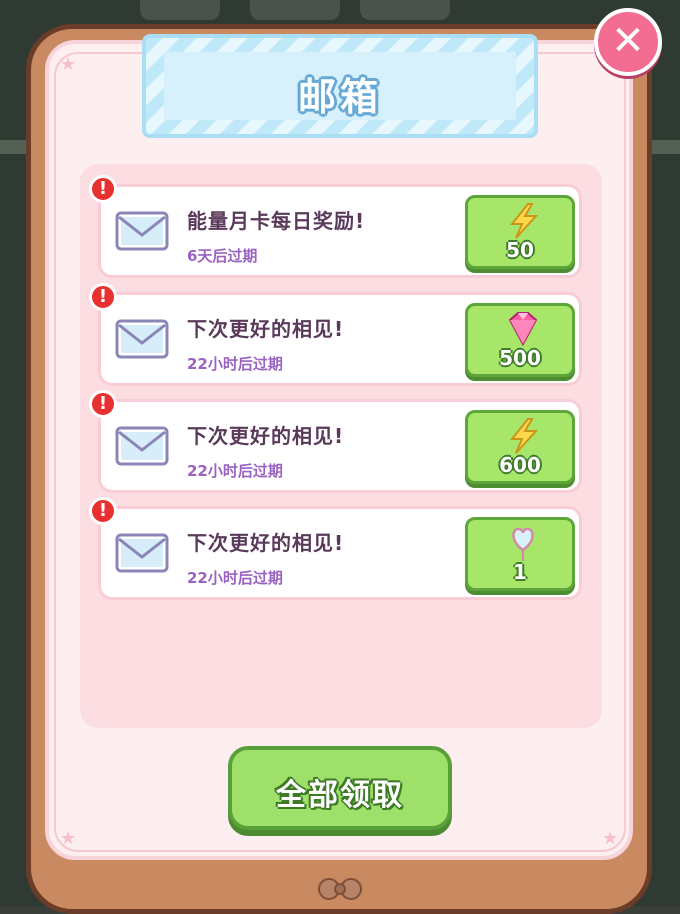  I want to click on claim-all-button: 全部领取, so click(340, 788).